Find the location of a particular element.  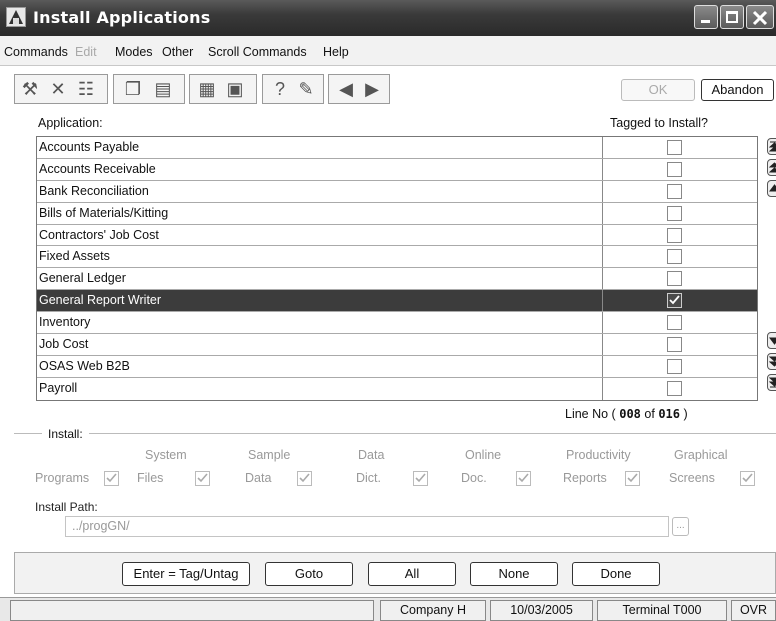

option-sample-data-checkbox is located at coordinates (304, 478).